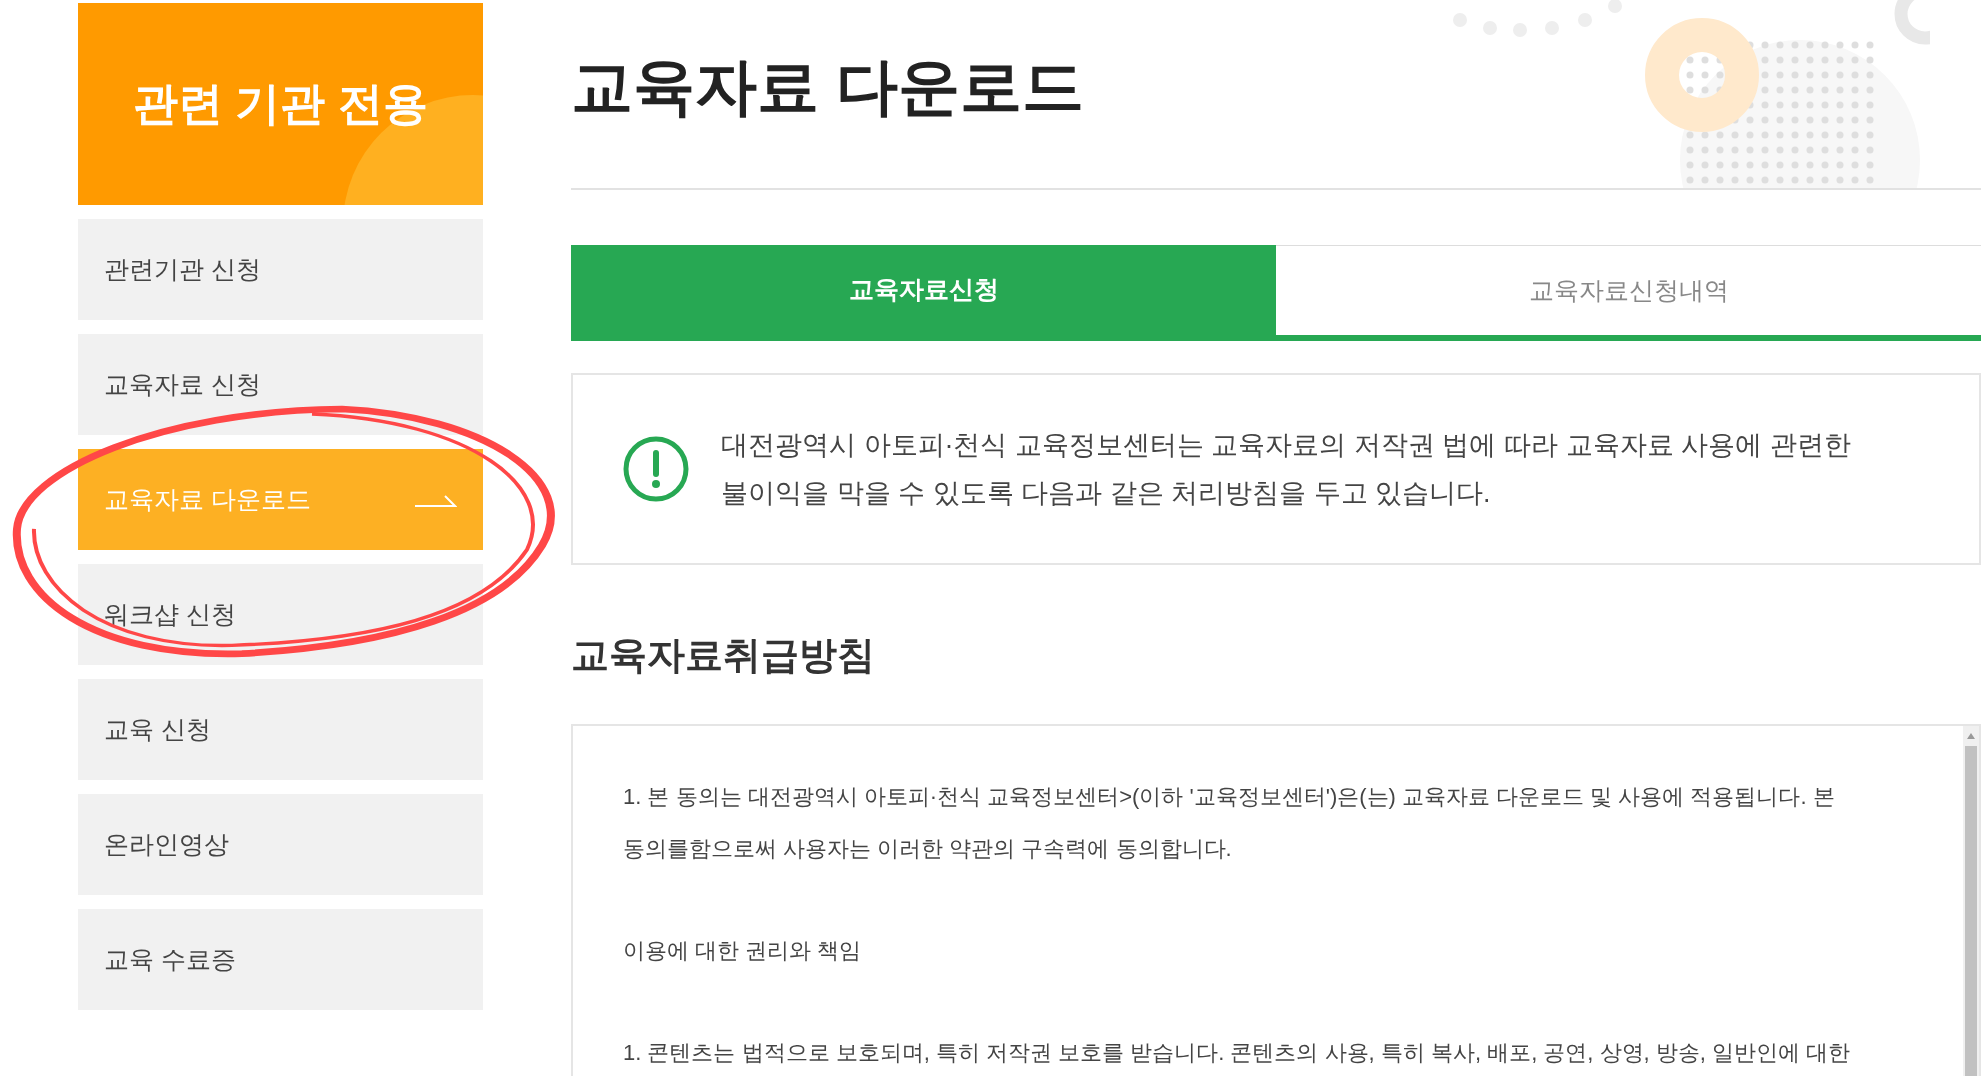  Describe the element at coordinates (656, 469) in the screenshot. I see `exclamation-icon` at that location.